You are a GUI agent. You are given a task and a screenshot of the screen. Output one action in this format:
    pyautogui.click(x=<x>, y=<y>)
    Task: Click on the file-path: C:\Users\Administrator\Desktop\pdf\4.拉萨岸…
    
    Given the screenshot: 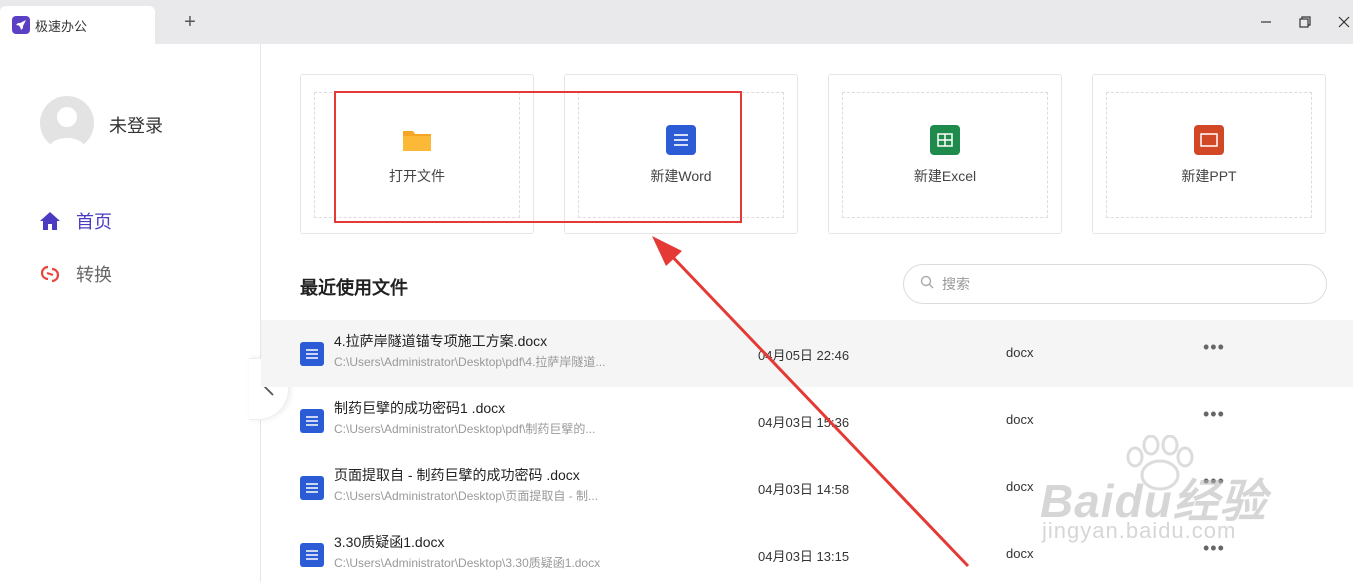 What is the action you would take?
    pyautogui.click(x=470, y=362)
    